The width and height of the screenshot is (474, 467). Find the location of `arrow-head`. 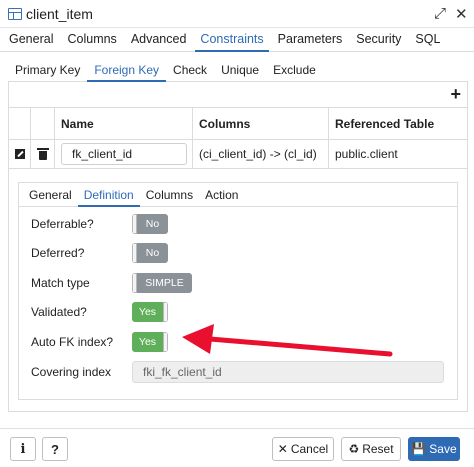

arrow-head is located at coordinates (198, 339).